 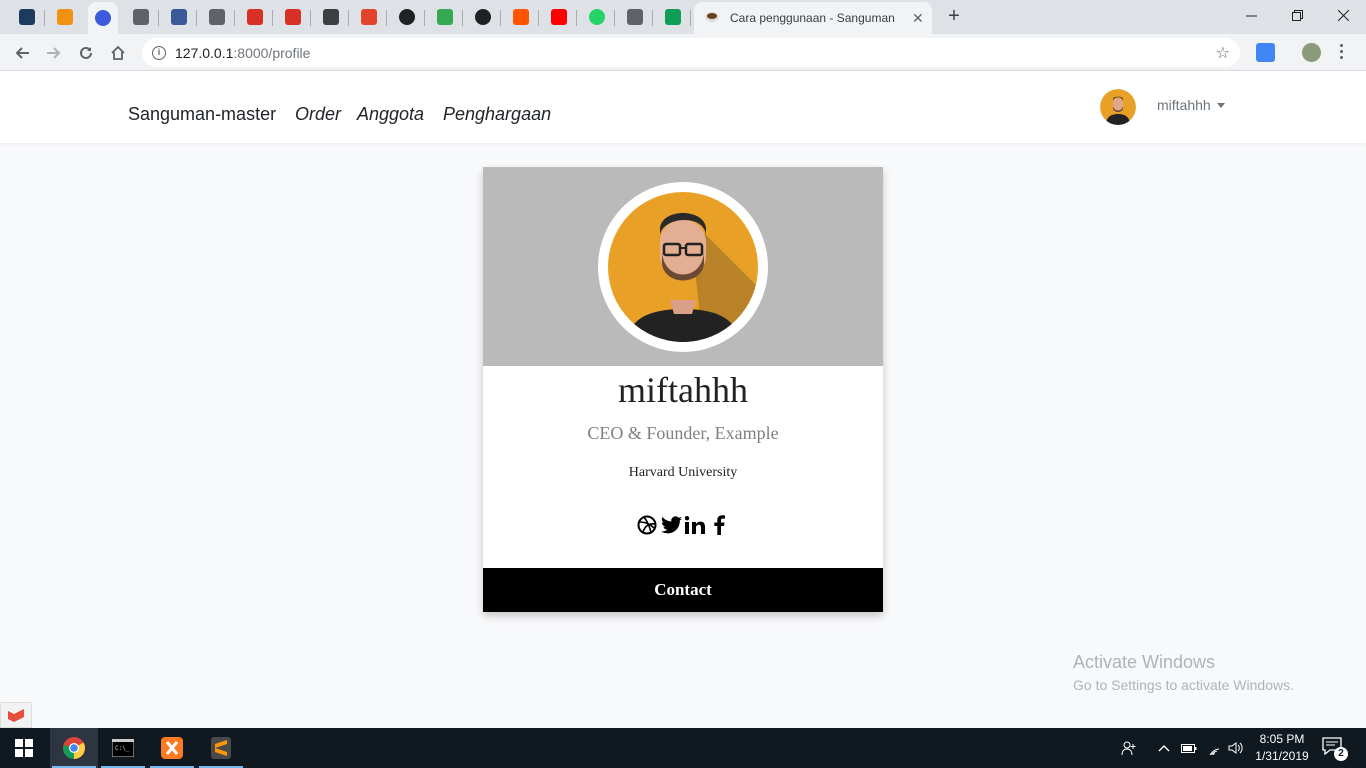 I want to click on mail-icon, so click(x=27, y=17).